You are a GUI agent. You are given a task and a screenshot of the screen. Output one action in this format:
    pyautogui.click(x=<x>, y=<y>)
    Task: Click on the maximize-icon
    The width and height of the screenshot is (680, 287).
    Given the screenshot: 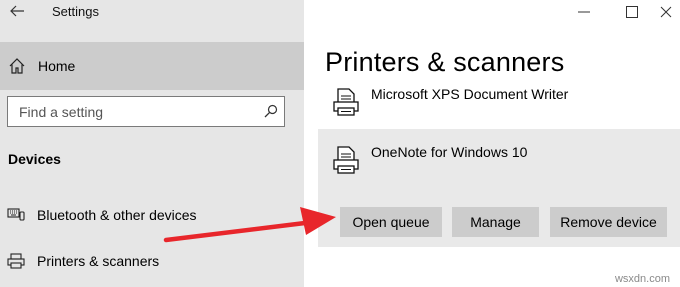 What is the action you would take?
    pyautogui.click(x=632, y=12)
    